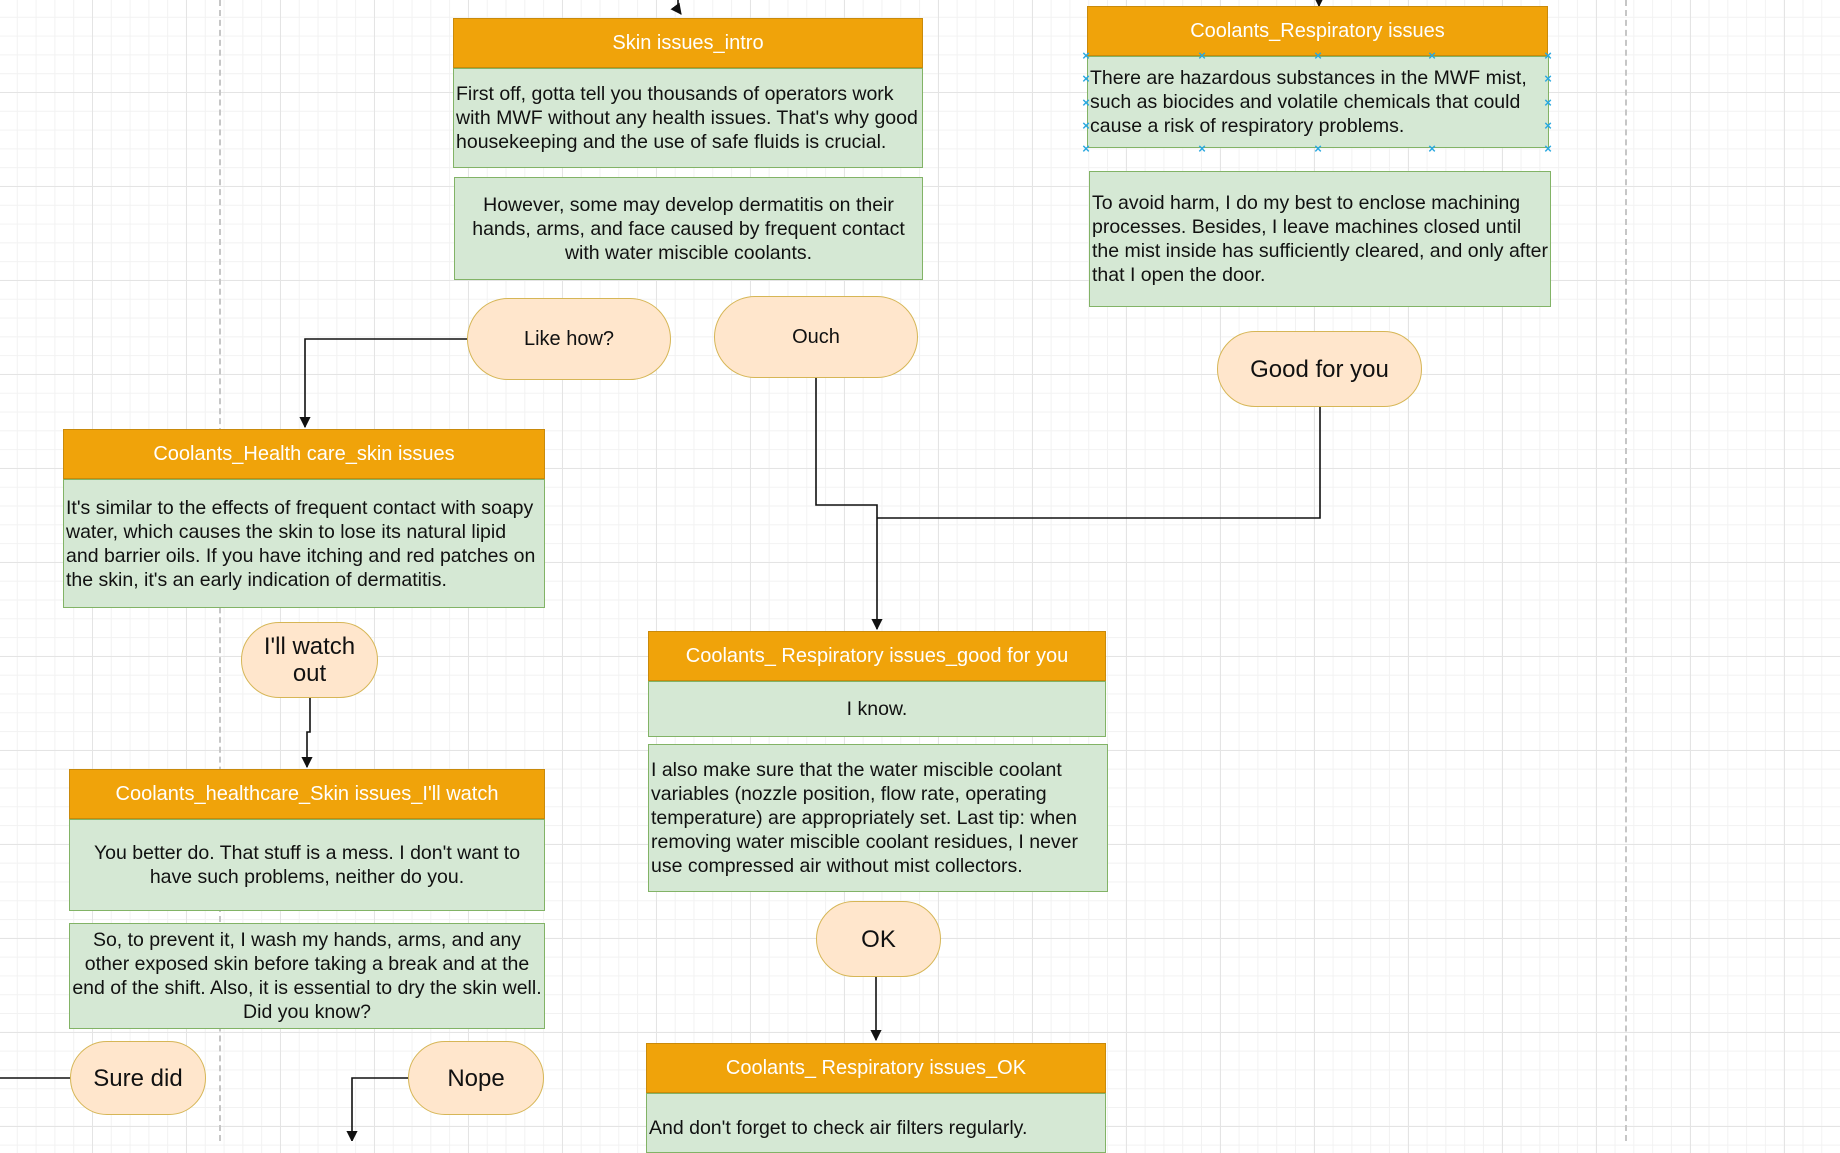 This screenshot has height=1153, width=1840. What do you see at coordinates (816, 337) in the screenshot?
I see `option-ouch: Ouch` at bounding box center [816, 337].